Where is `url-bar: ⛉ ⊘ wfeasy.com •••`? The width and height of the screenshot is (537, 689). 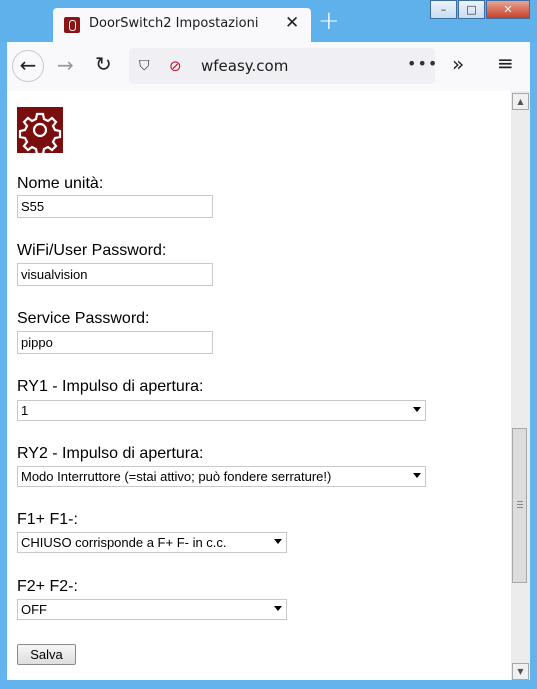
url-bar: ⛉ ⊘ wfeasy.com ••• is located at coordinates (283, 66).